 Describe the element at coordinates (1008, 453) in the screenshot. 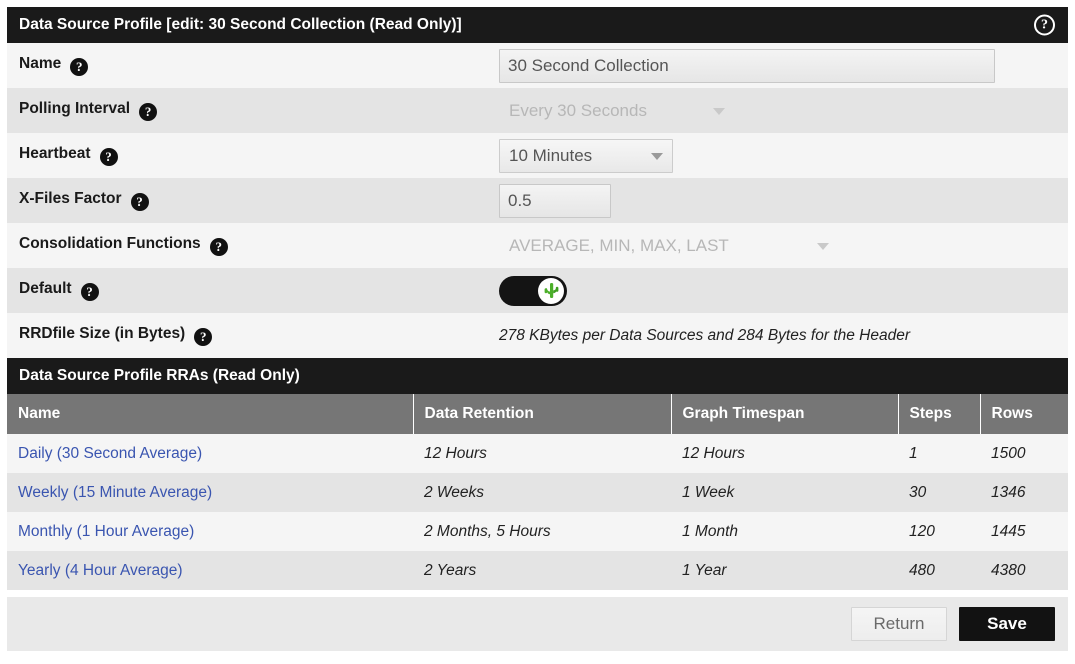

I see `rra-rows: 1500` at that location.